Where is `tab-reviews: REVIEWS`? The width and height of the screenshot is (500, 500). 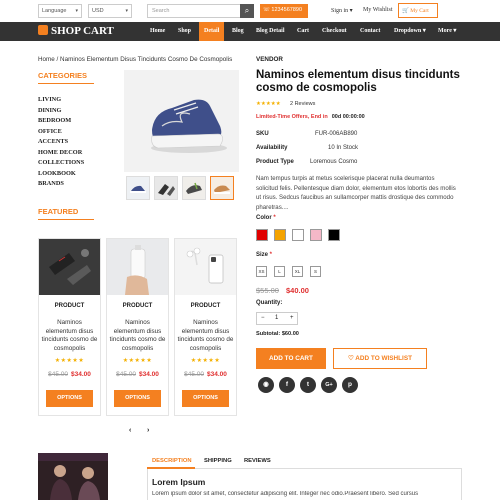 tab-reviews: REVIEWS is located at coordinates (257, 461).